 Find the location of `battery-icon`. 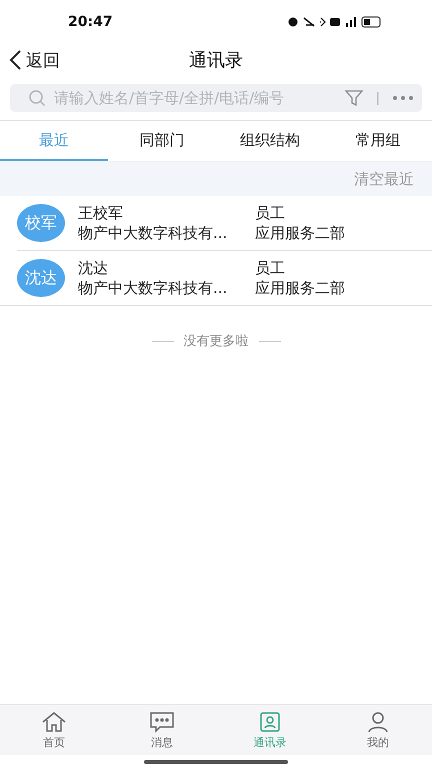

battery-icon is located at coordinates (371, 22).